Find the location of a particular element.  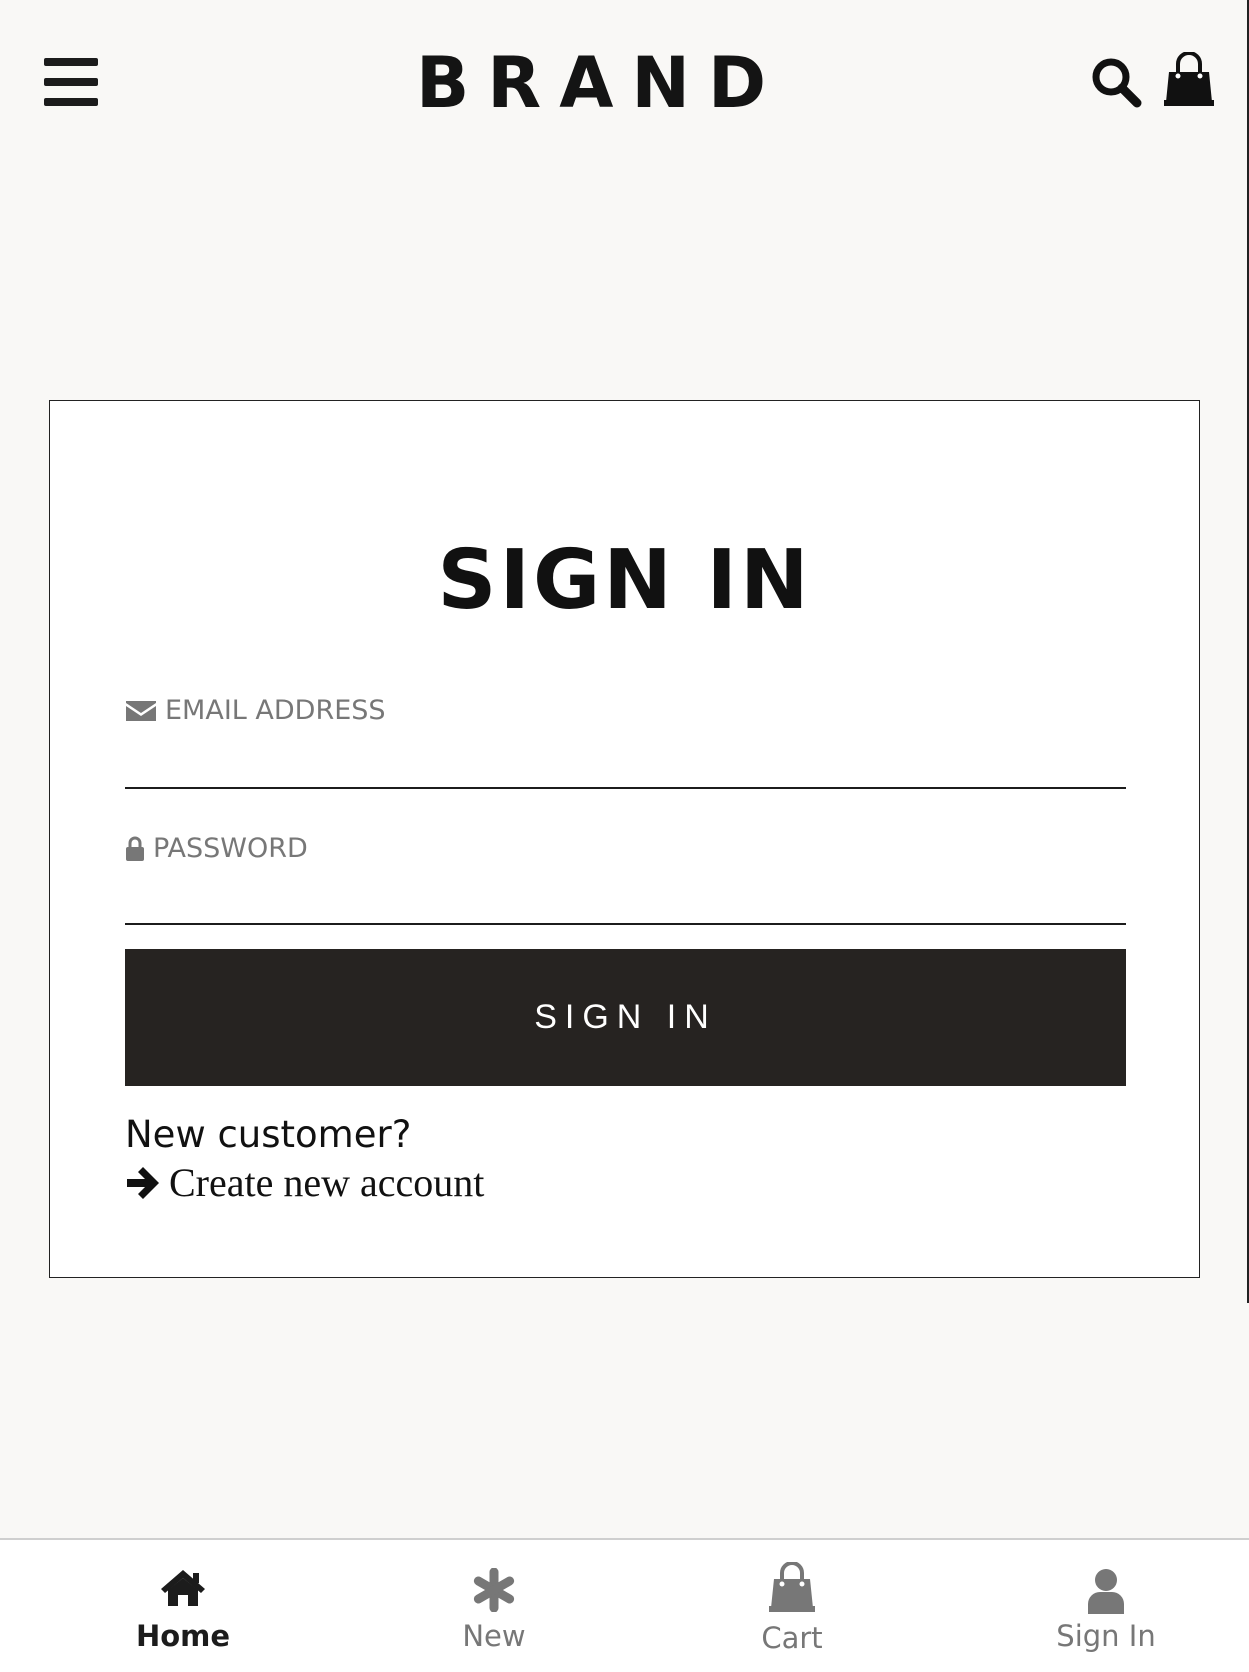

user-icon is located at coordinates (1106, 1591).